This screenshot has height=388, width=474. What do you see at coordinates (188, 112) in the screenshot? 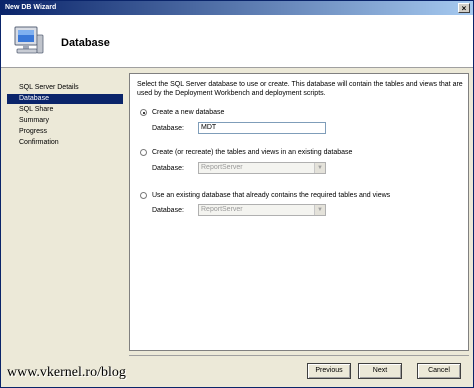
I see `create-new-database-label: Create a new database` at bounding box center [188, 112].